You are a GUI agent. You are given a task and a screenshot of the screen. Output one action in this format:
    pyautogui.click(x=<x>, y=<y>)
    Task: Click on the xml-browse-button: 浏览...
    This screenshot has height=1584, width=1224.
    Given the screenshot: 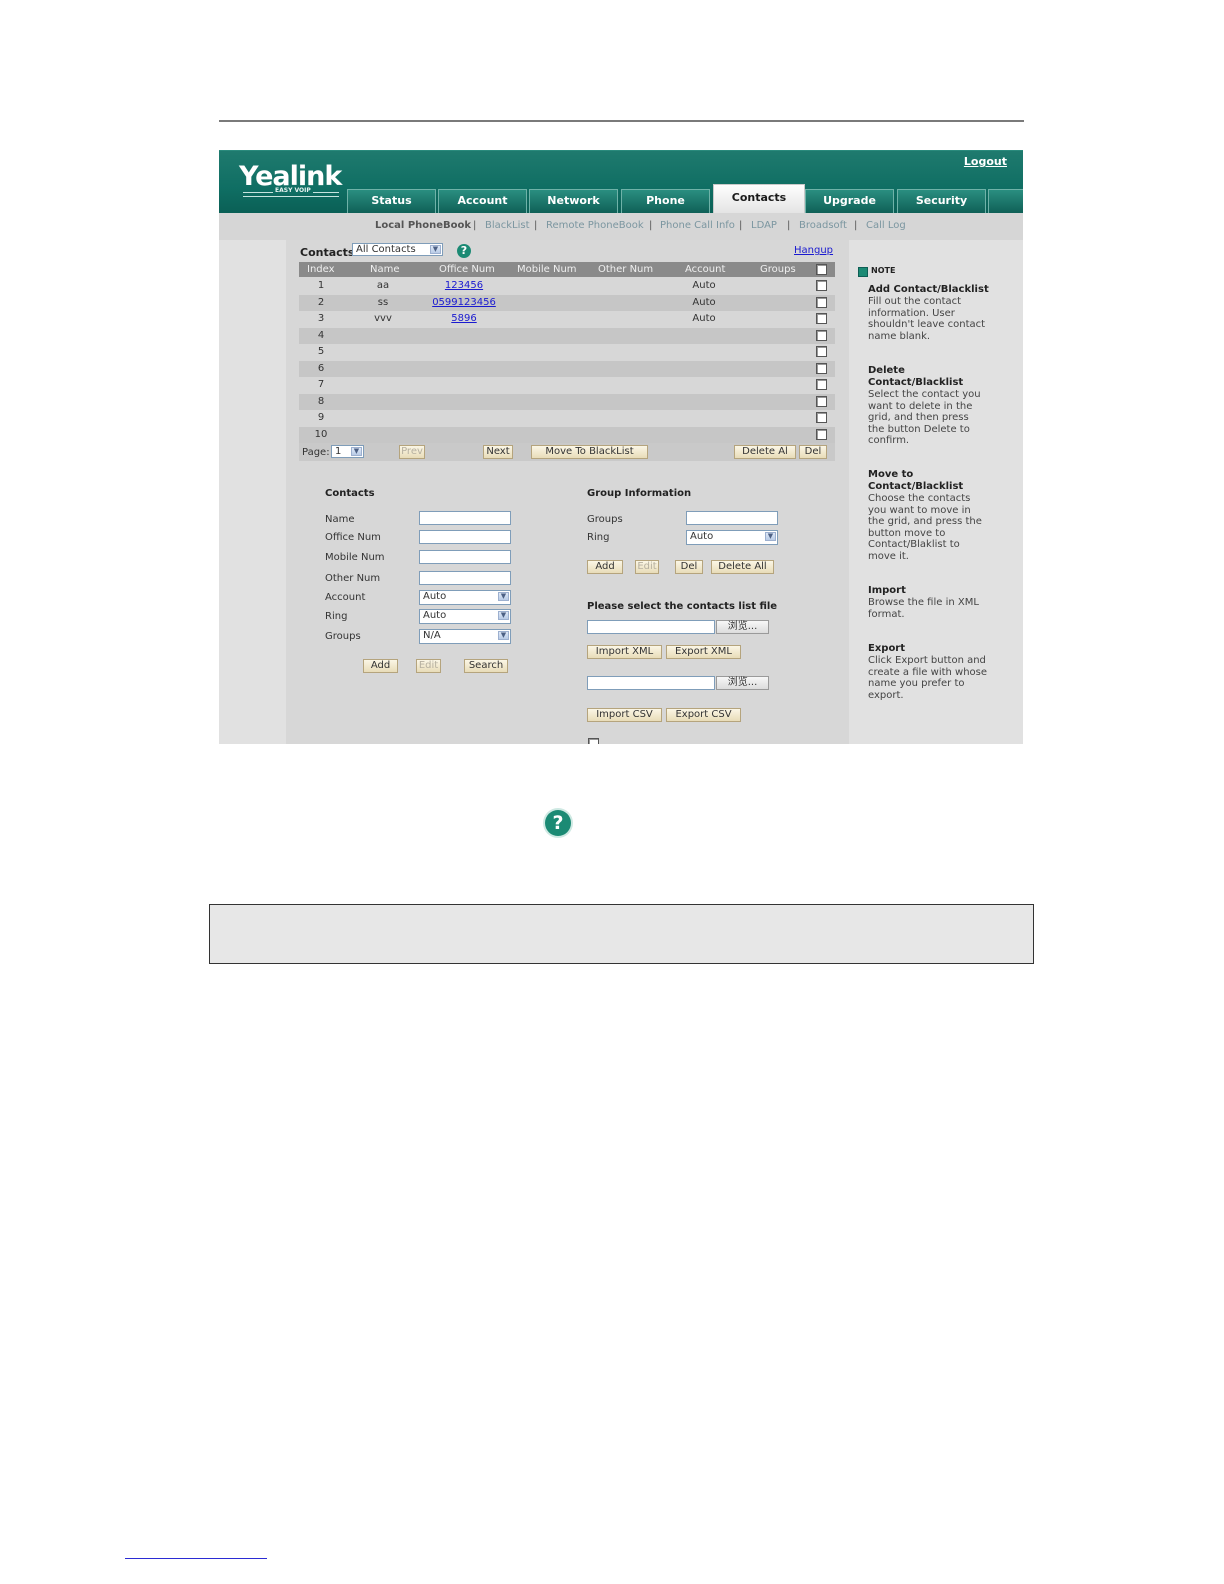 What is the action you would take?
    pyautogui.click(x=742, y=627)
    